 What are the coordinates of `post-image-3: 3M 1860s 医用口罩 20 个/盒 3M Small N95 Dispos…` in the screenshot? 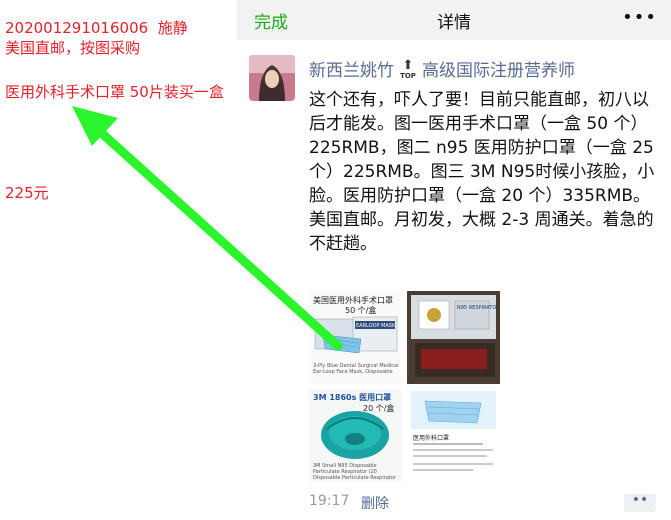 It's located at (355, 435).